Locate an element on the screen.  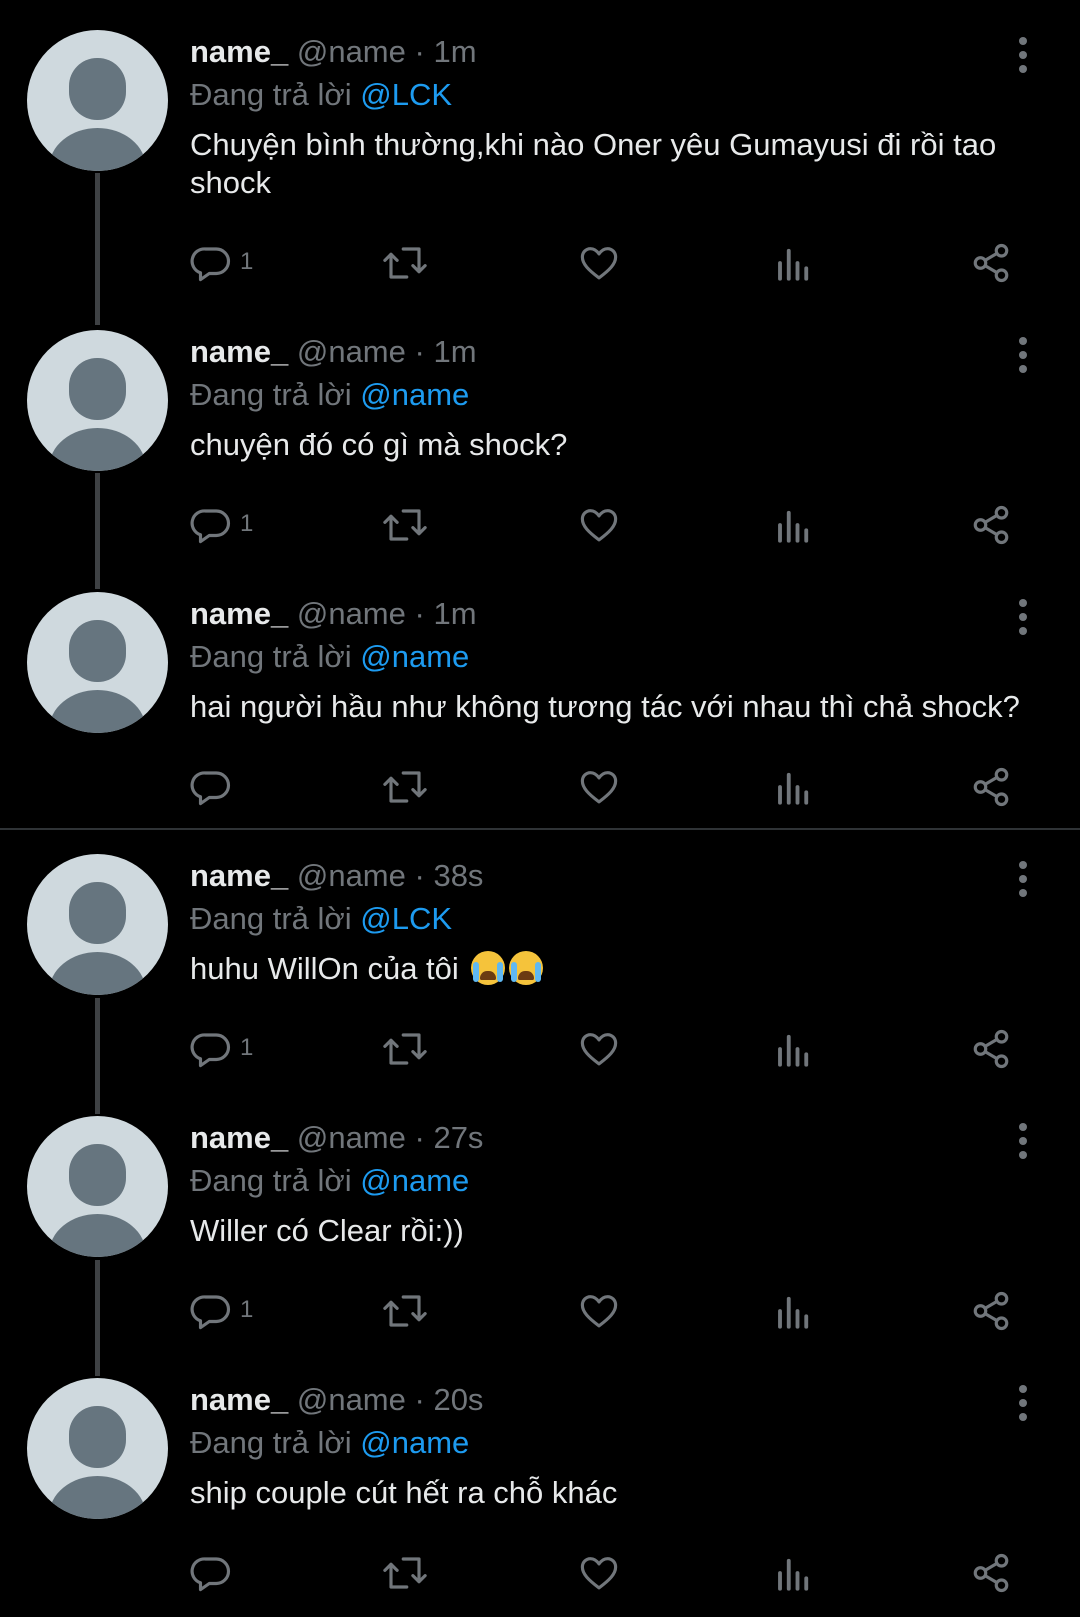
tweet-text: ship couple cút hết ra chỗ khác is located at coordinates (404, 1492).